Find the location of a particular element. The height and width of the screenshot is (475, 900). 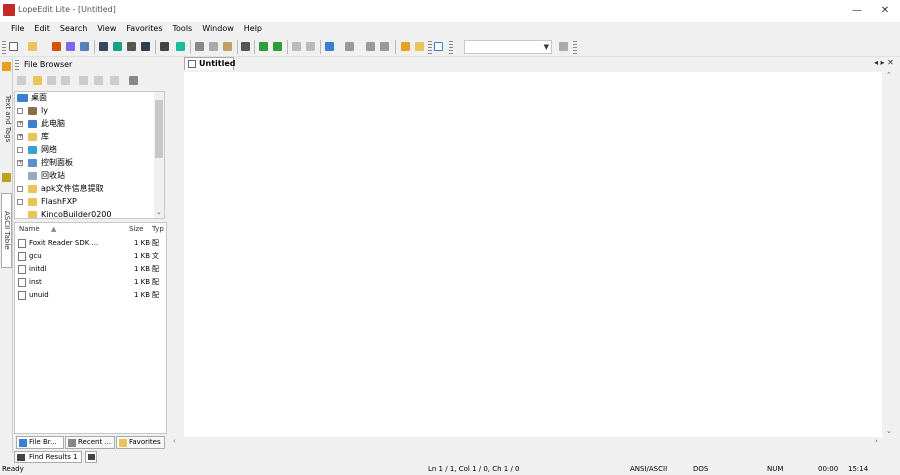

open-file-icon is located at coordinates (32, 46).